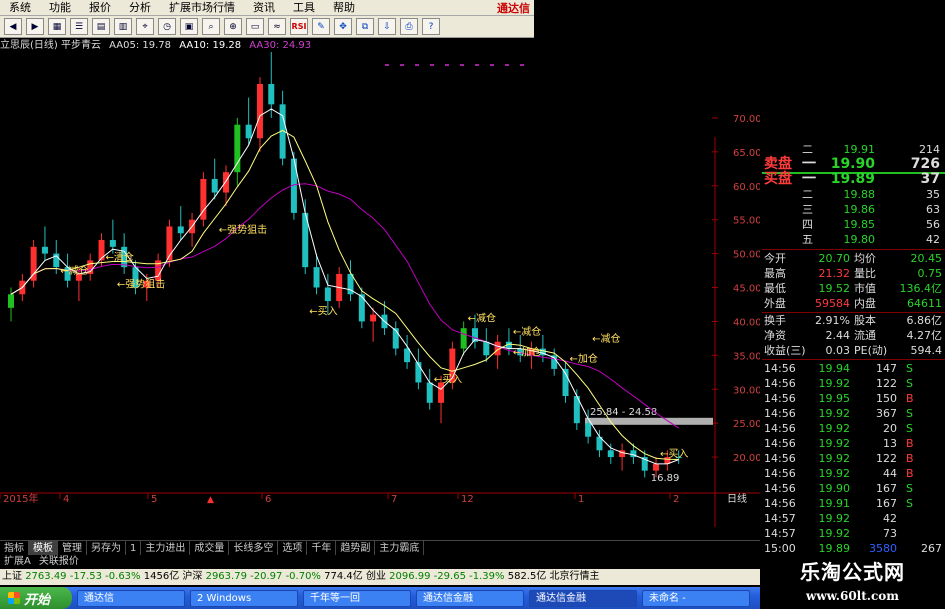  I want to click on taskbar: 开始 通达信 2 Windows 千年等一回 通达信金融 通达信金融 未命名 -, so click(380, 598).